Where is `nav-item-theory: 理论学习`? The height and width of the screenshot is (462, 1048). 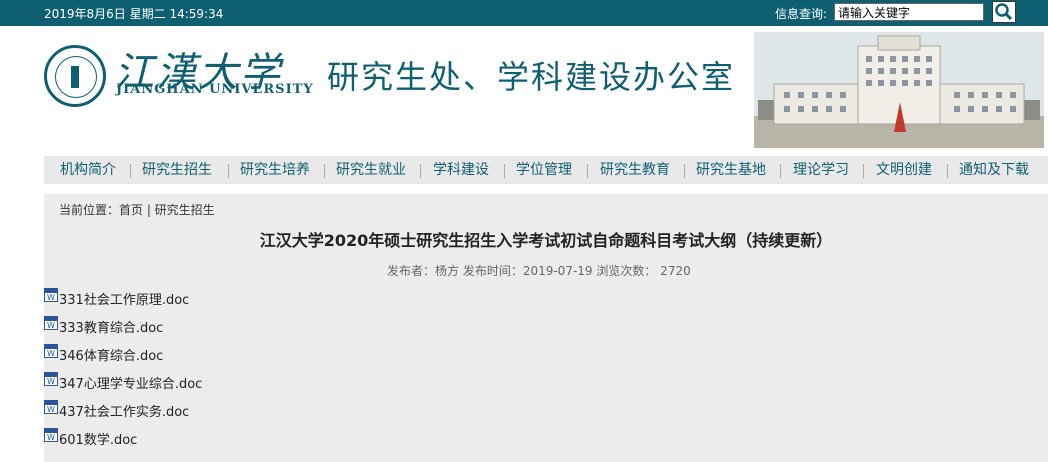
nav-item-theory: 理论学习 is located at coordinates (821, 170).